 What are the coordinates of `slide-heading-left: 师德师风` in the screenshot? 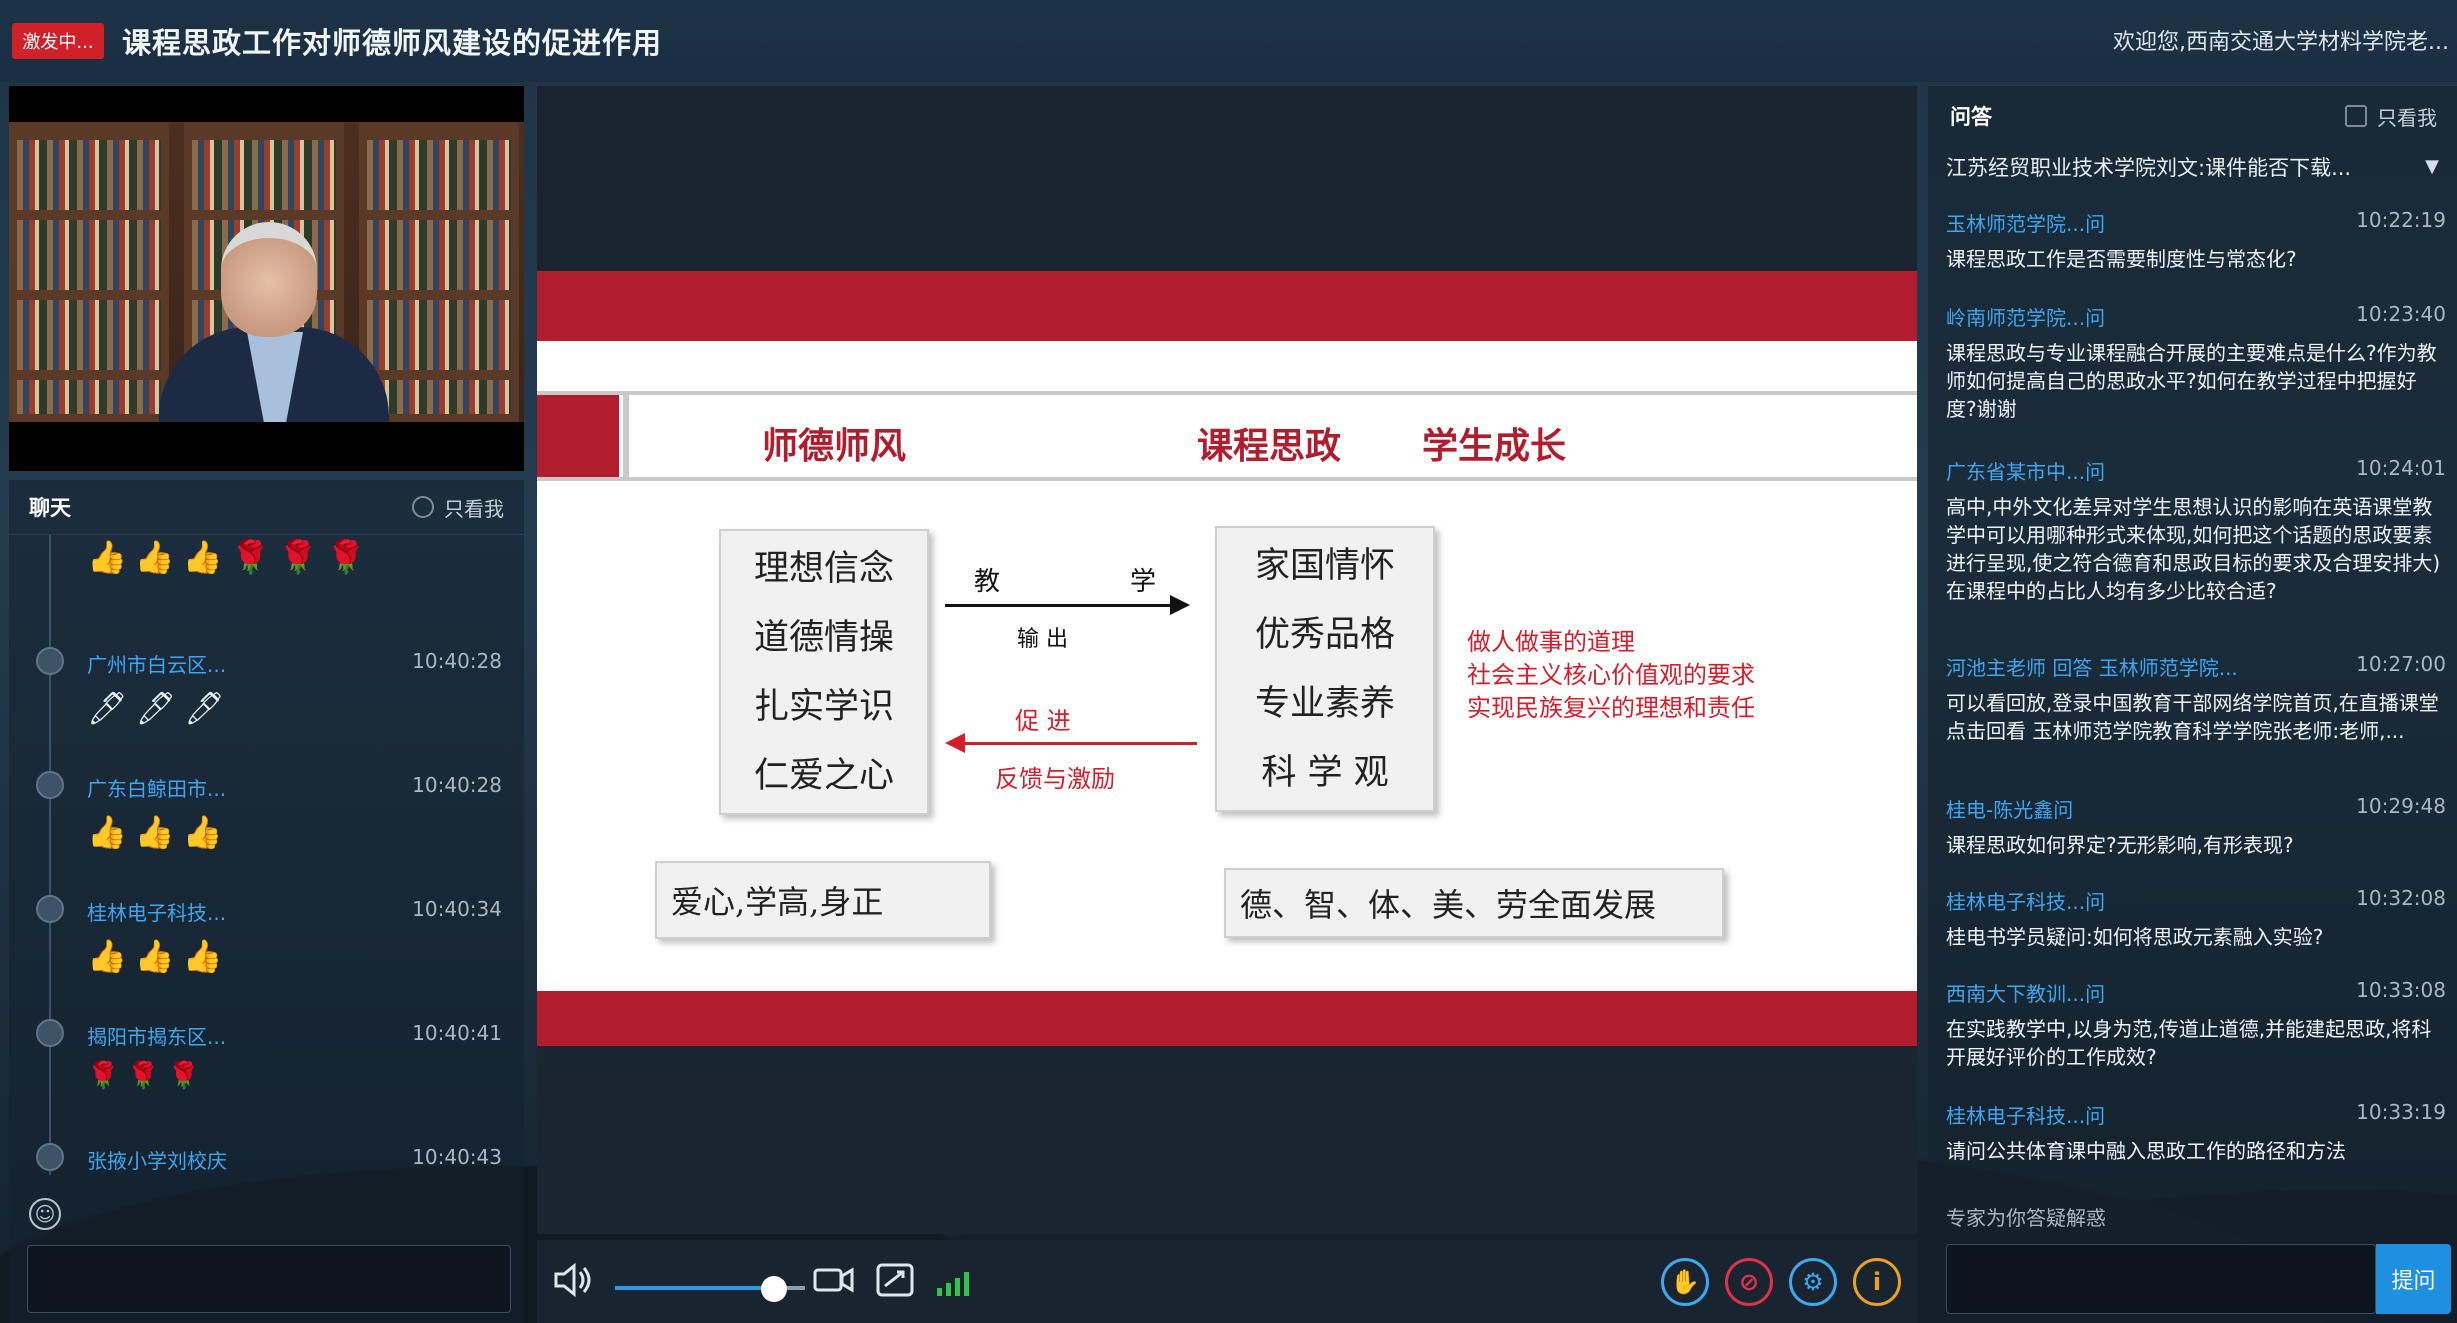 It's located at (834, 446).